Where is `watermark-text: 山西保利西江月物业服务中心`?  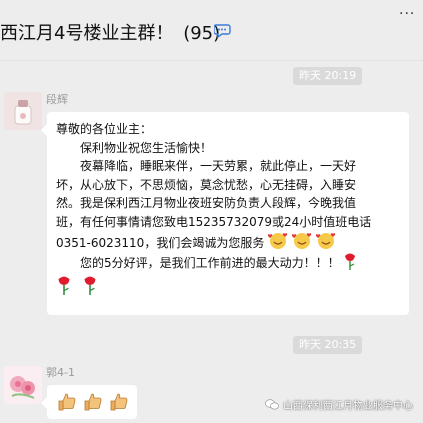
watermark-text: 山西保利西江月物业服务中心 is located at coordinates (348, 406).